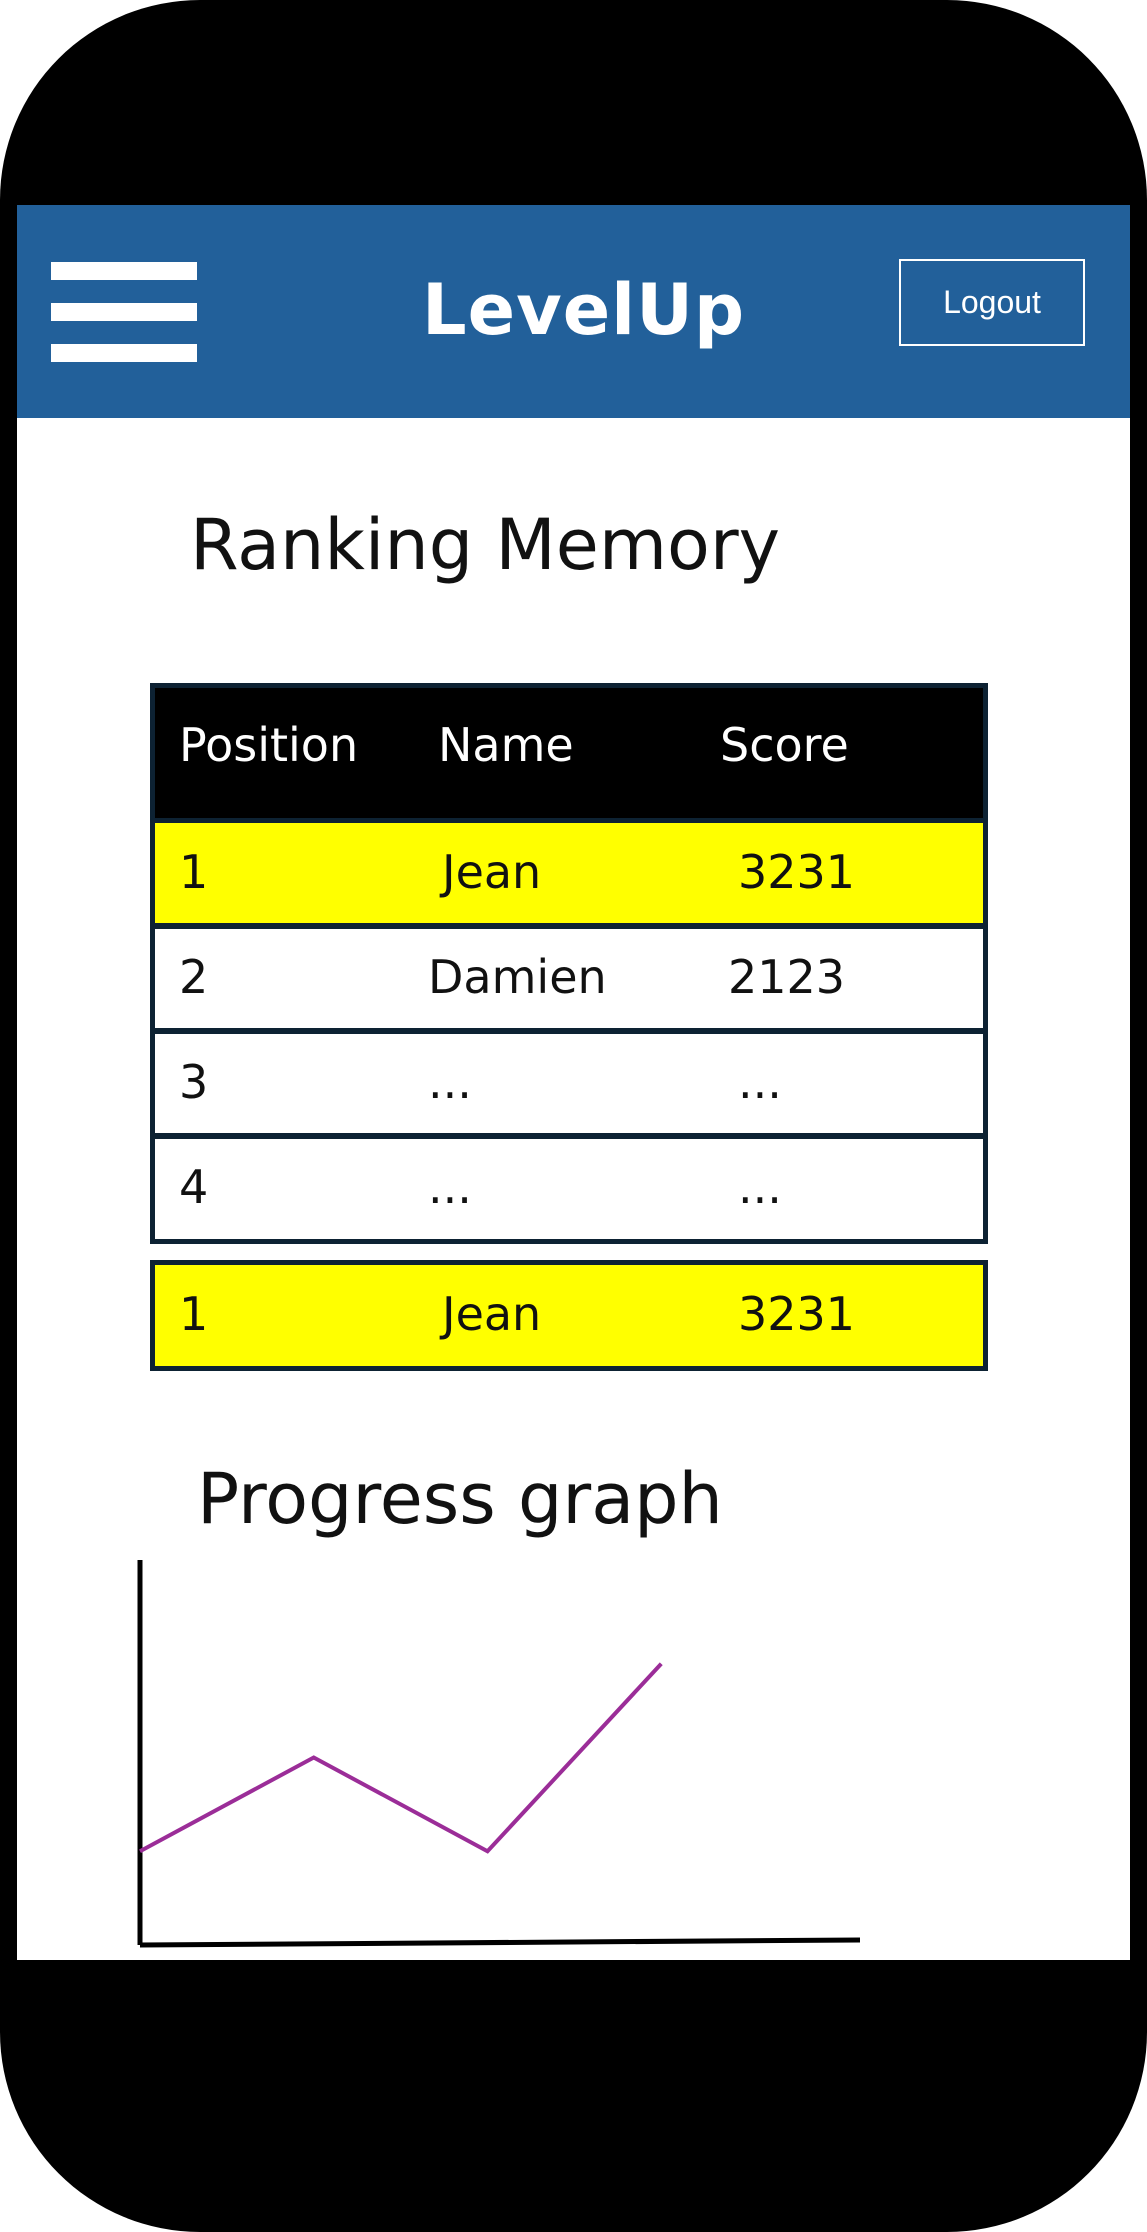  What do you see at coordinates (460, 1499) in the screenshot?
I see `progress-graph-title: Progress graph` at bounding box center [460, 1499].